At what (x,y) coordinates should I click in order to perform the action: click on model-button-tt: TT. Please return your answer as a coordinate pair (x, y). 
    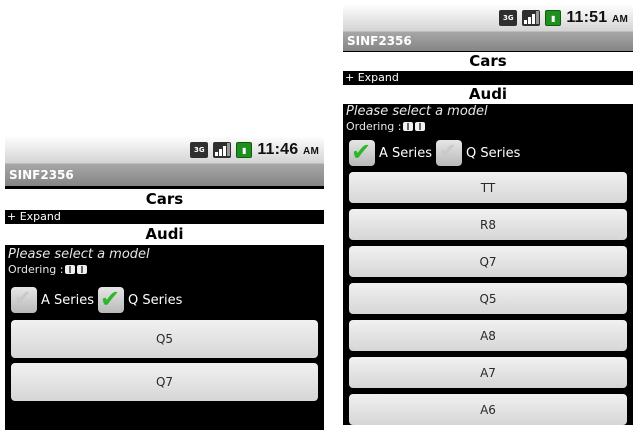
    Looking at the image, I should click on (488, 187).